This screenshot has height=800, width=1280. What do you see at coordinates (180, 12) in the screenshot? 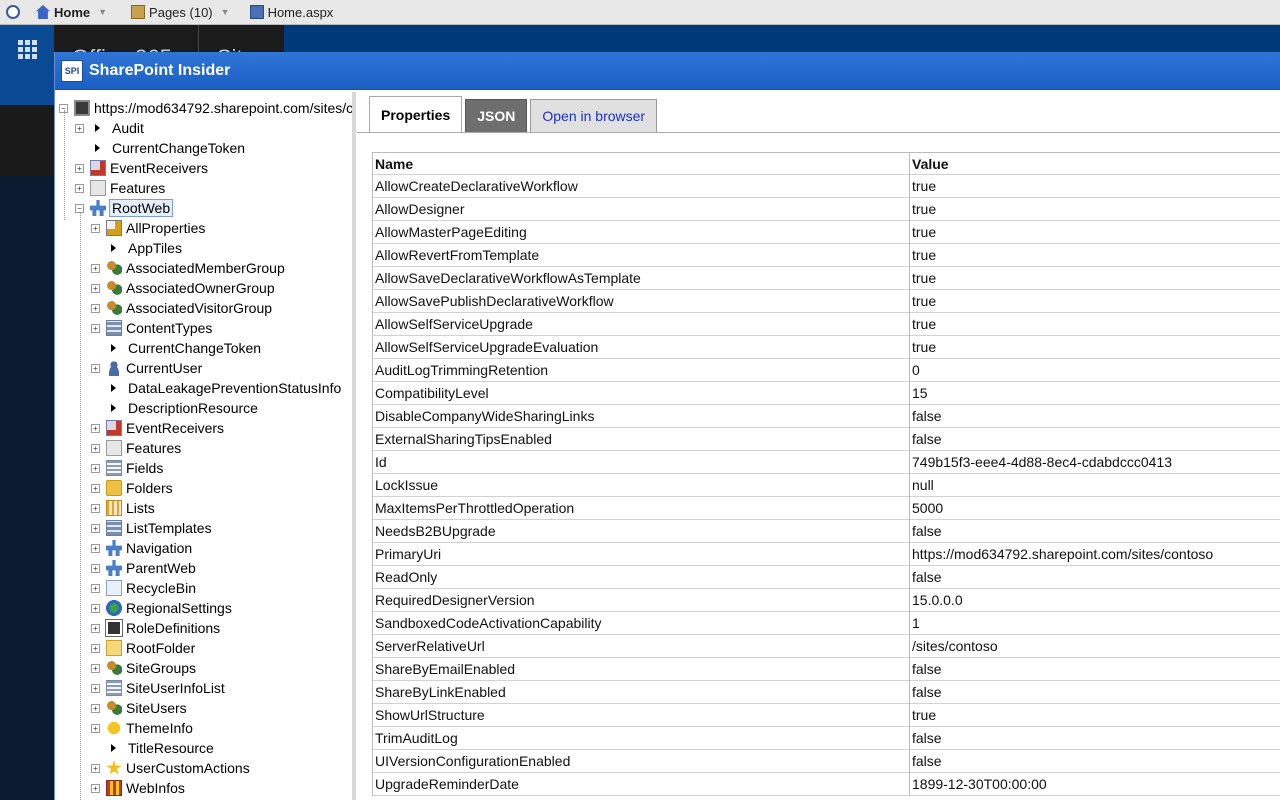
I see `pages-menu: Pages (10) ▼` at bounding box center [180, 12].